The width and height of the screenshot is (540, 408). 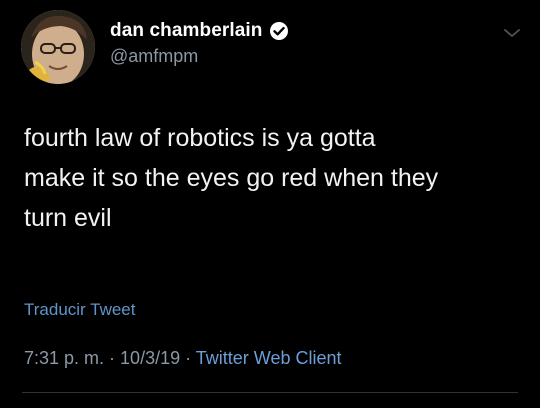 I want to click on name-row: dan chamberlain, so click(x=199, y=31).